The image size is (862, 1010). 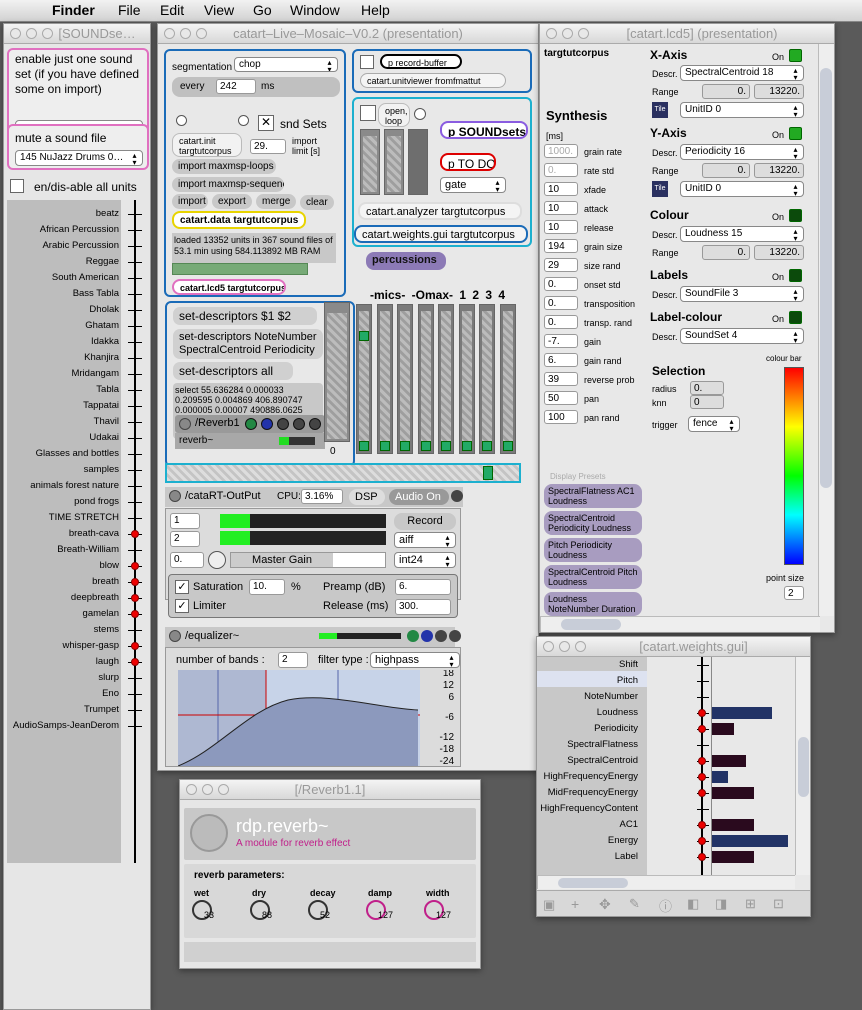 I want to click on module-menu-icon, so click(x=185, y=424).